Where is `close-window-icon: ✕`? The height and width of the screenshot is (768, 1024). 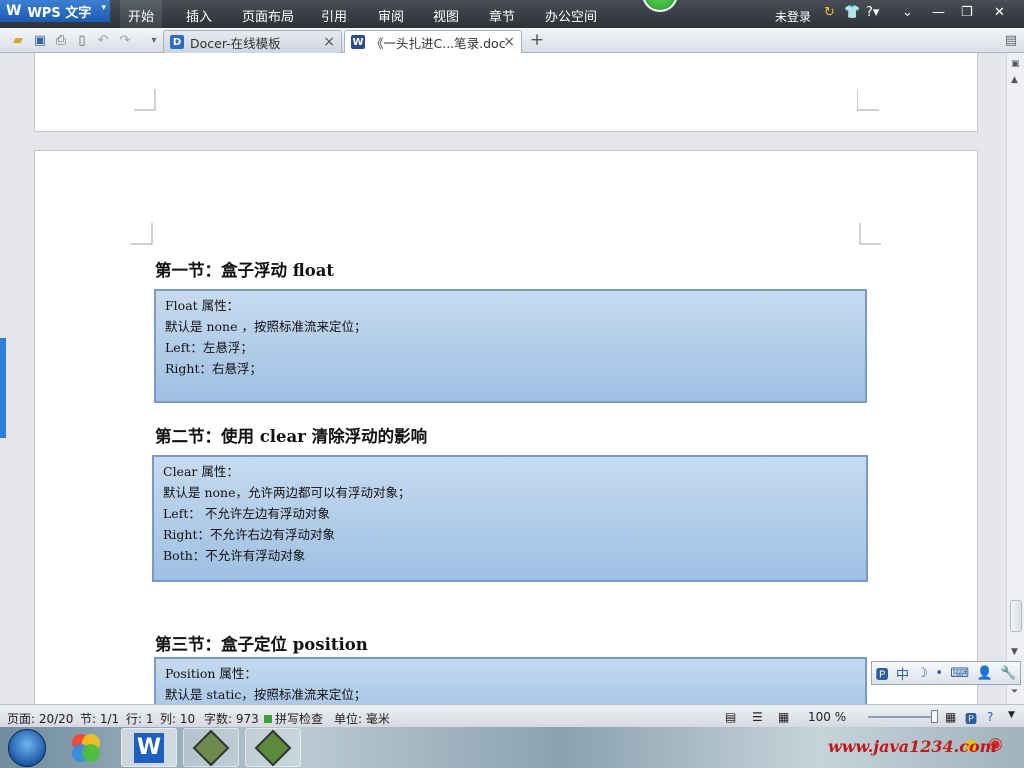
close-window-icon: ✕ is located at coordinates (999, 12).